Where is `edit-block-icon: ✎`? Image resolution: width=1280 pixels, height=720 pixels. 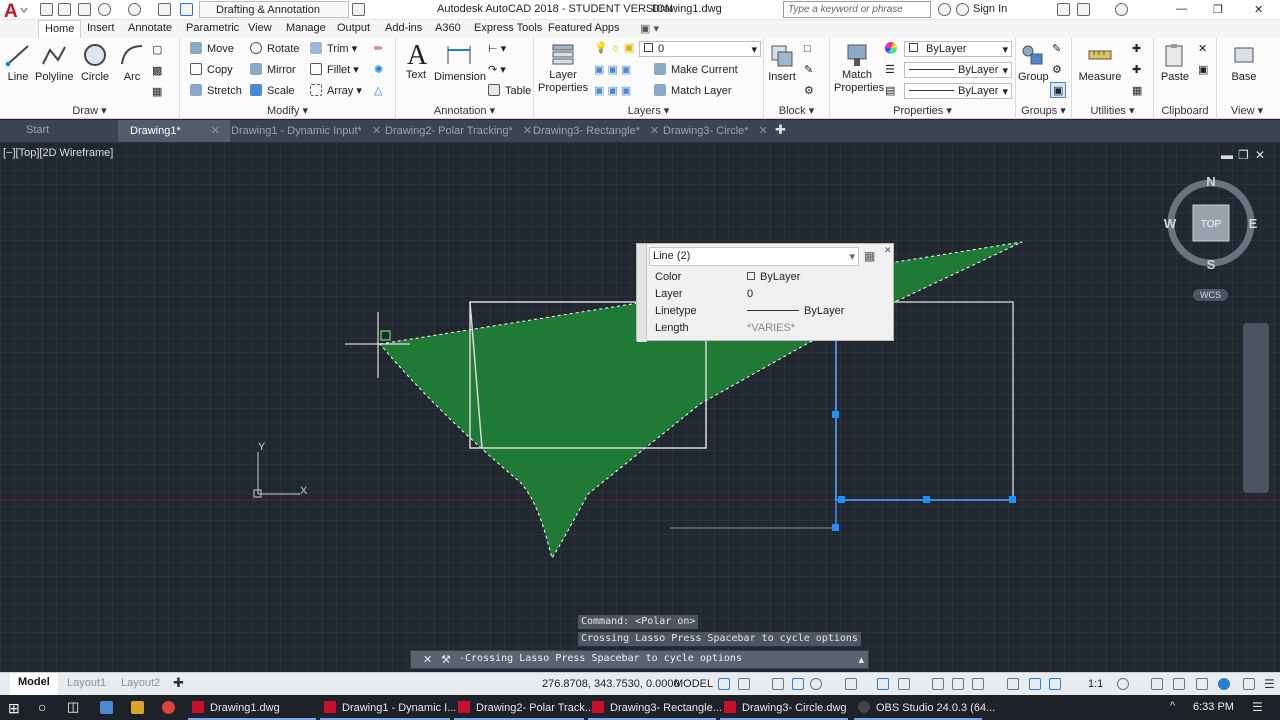
edit-block-icon: ✎ is located at coordinates (808, 70).